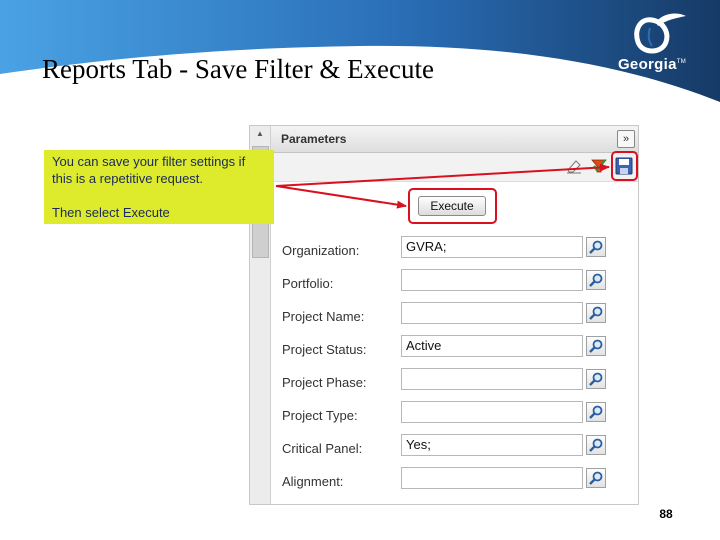 This screenshot has width=720, height=540. Describe the element at coordinates (492, 445) in the screenshot. I see `critical-panel-input: Yes;` at that location.